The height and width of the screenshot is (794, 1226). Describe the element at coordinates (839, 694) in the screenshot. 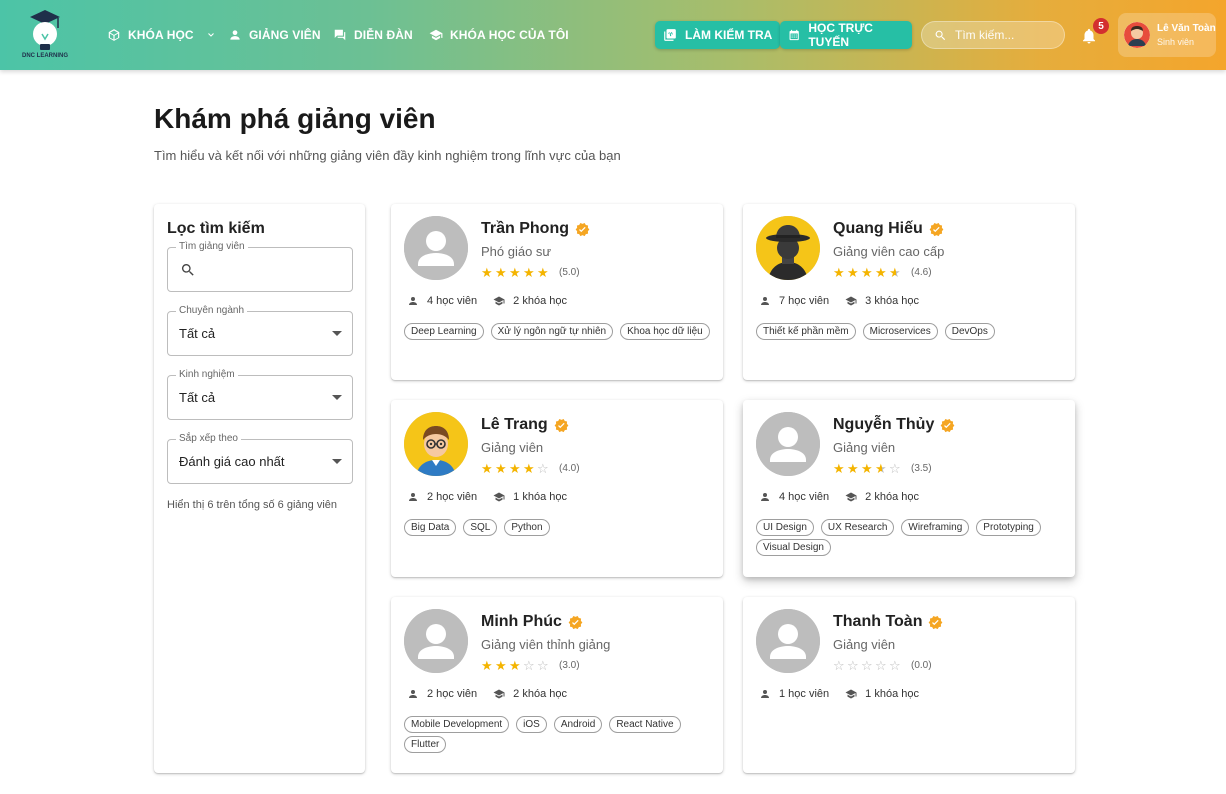

I see `instructor-stats: 1 học viên 1 khóa học` at that location.